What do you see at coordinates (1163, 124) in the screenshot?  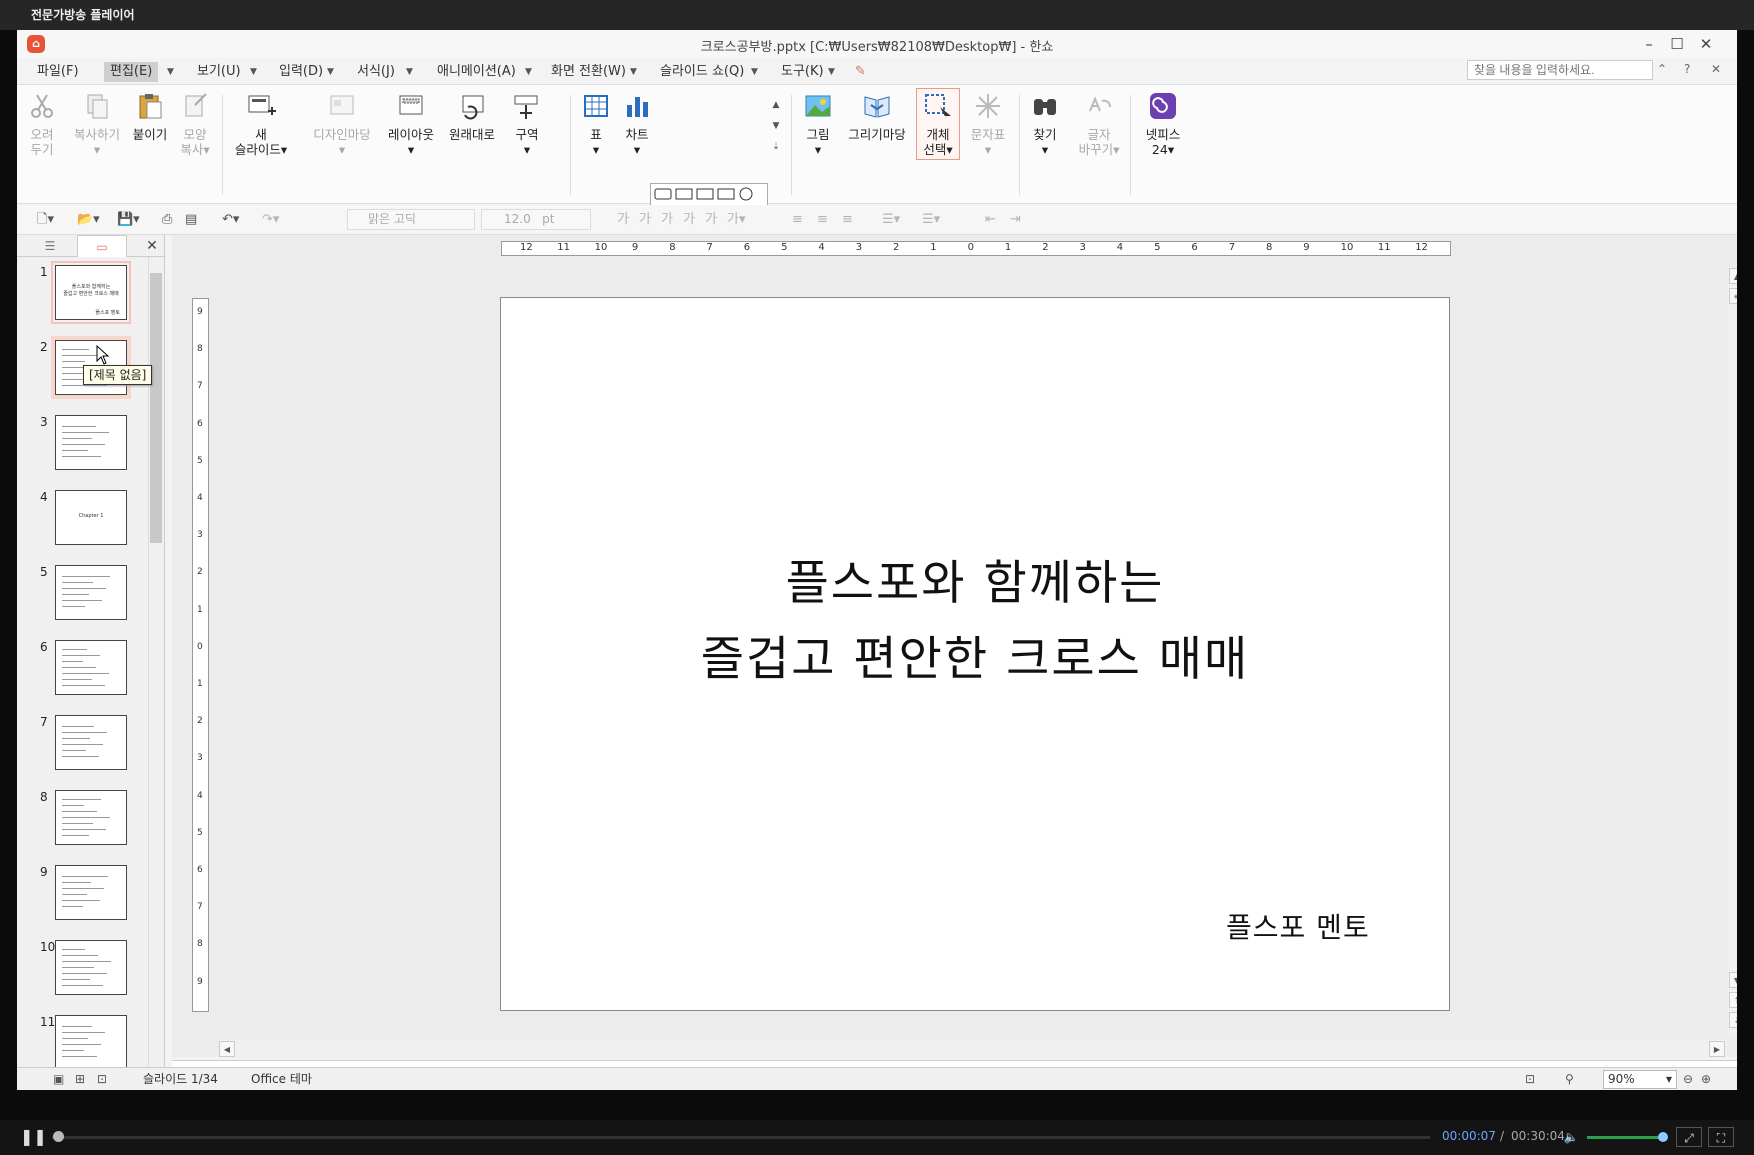 I see `netpics-button: 넷피스 24▾` at bounding box center [1163, 124].